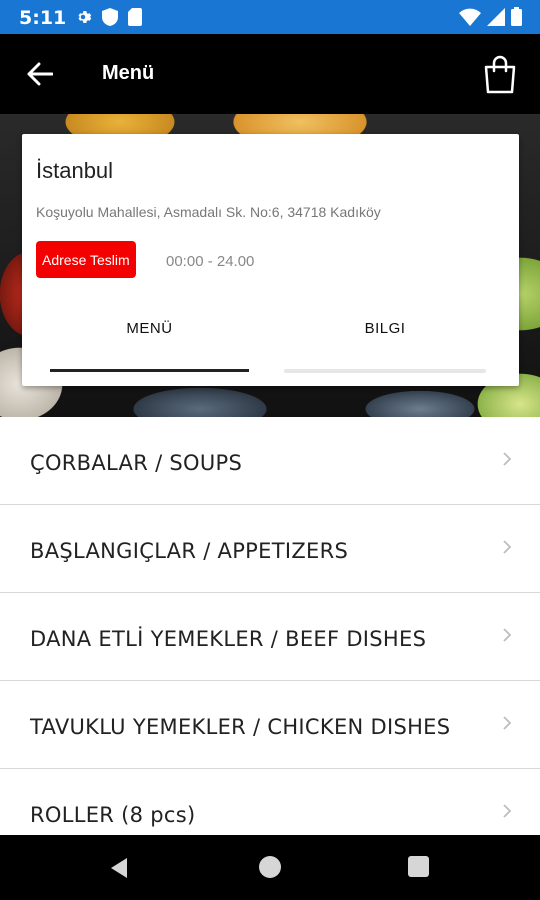  What do you see at coordinates (210, 261) in the screenshot?
I see `opening-hours: 00:00 - 24.00` at bounding box center [210, 261].